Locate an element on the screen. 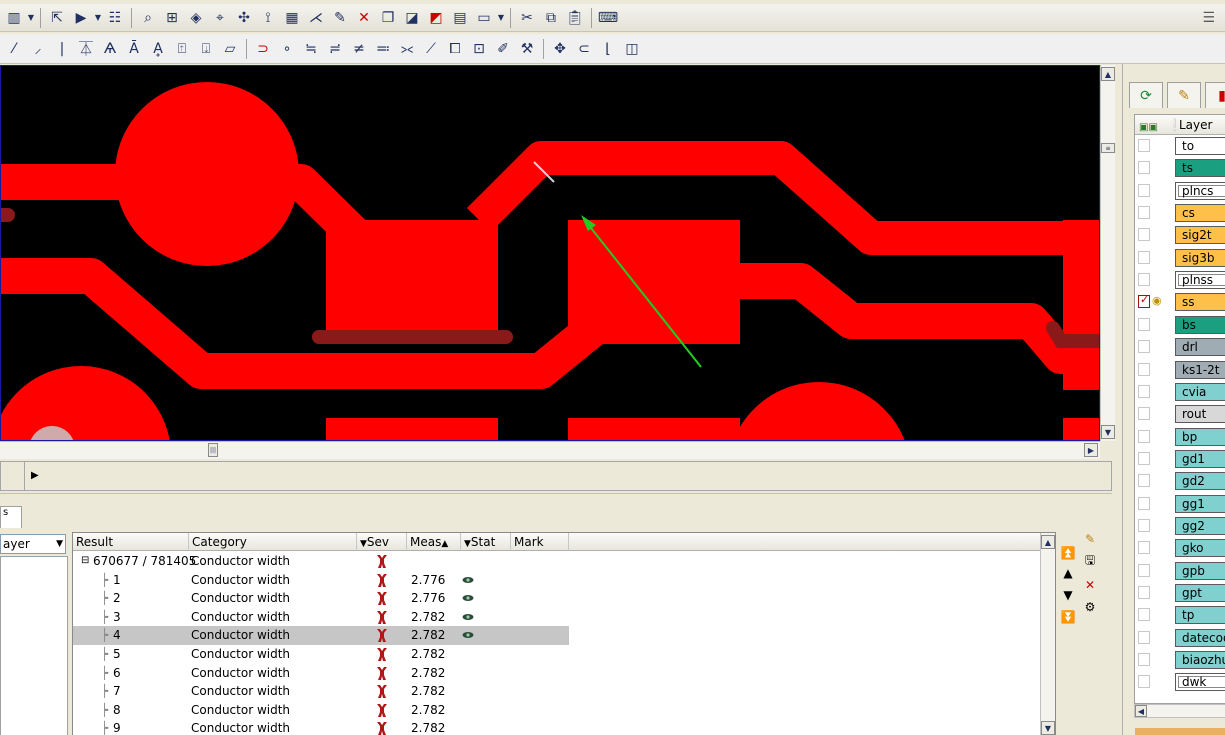 This screenshot has height=735, width=1225. tool-icon: ⚙ is located at coordinates (1090, 607).